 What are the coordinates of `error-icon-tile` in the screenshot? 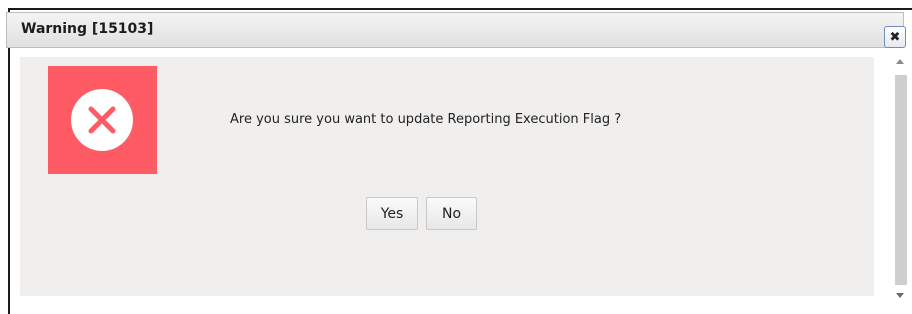 It's located at (102, 120).